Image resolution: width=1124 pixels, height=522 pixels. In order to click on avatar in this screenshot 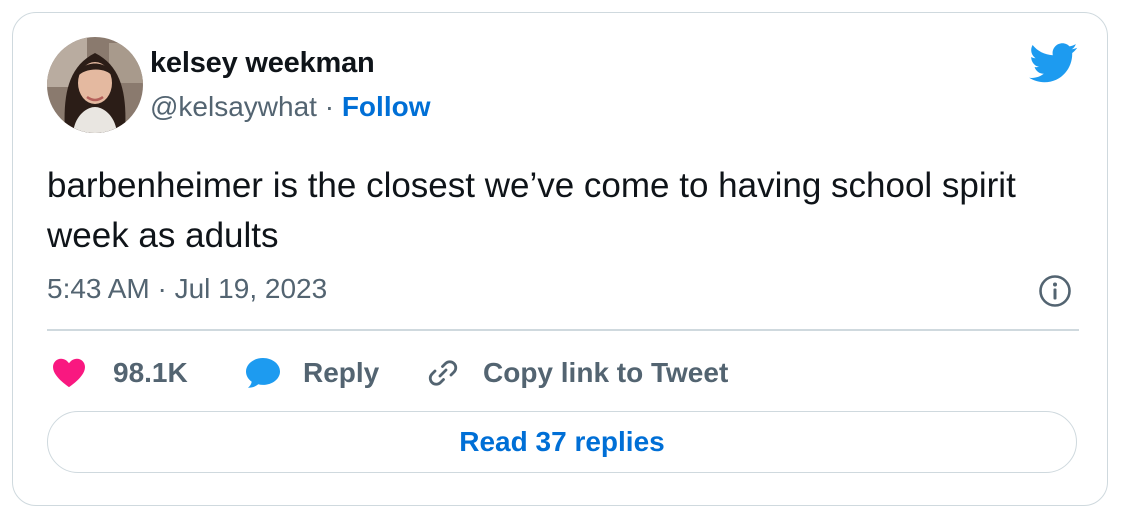, I will do `click(95, 85)`.